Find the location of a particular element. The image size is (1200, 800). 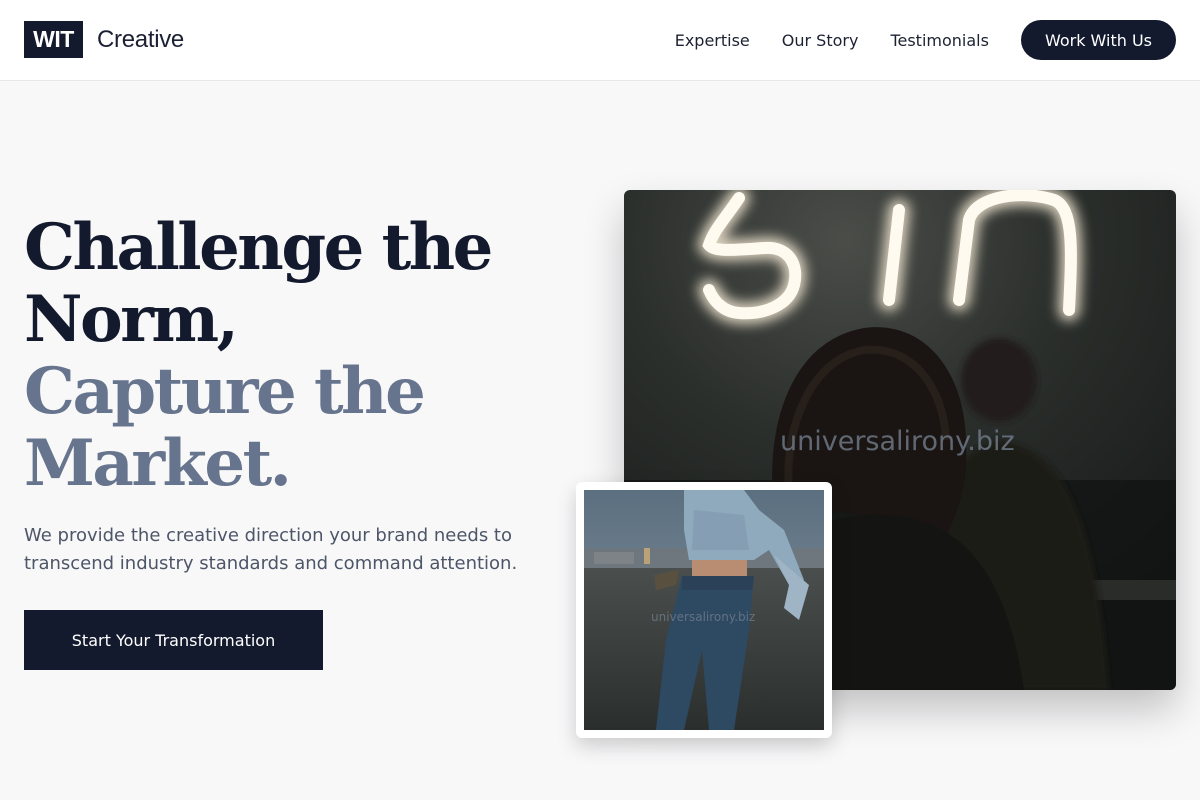

logo-mark: WIT is located at coordinates (53, 39).